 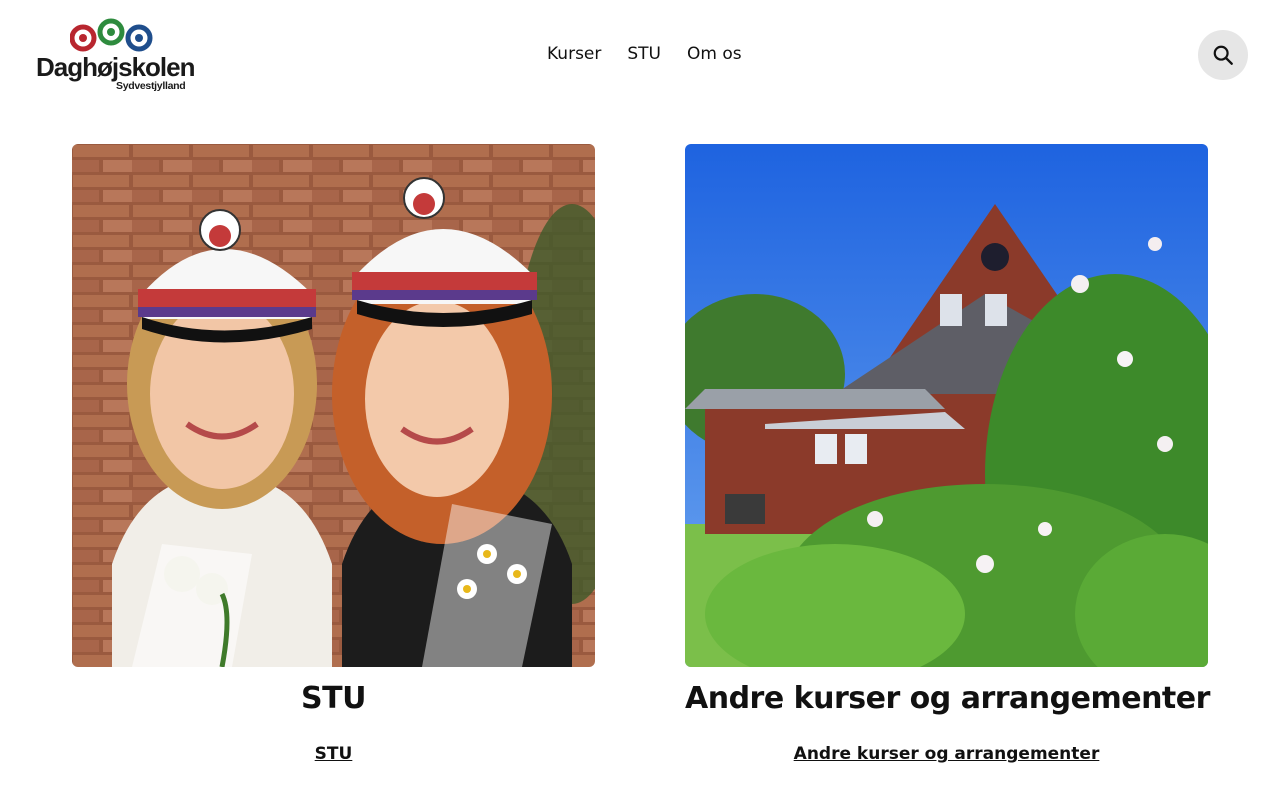 I want to click on nav-item-stu: STU, so click(x=644, y=54).